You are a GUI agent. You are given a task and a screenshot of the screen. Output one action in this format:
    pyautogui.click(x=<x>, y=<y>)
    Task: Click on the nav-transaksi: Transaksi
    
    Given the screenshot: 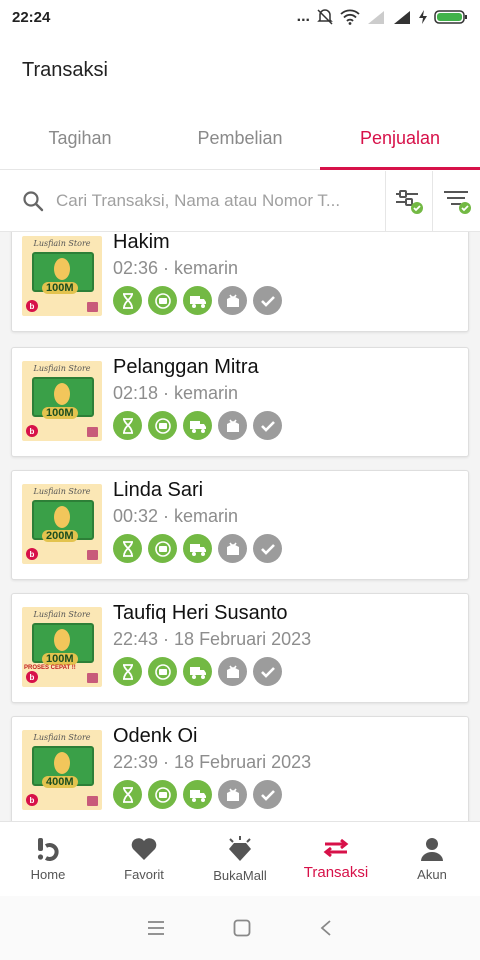 What is the action you would take?
    pyautogui.click(x=336, y=859)
    